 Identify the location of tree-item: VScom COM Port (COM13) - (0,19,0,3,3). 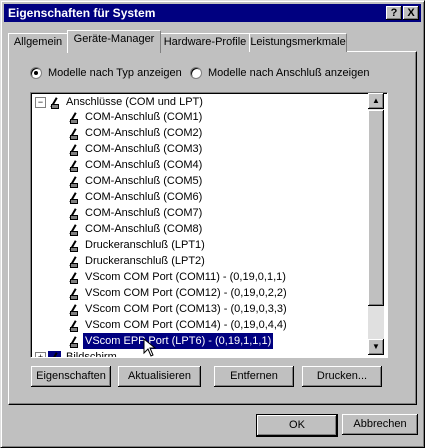
(178, 309).